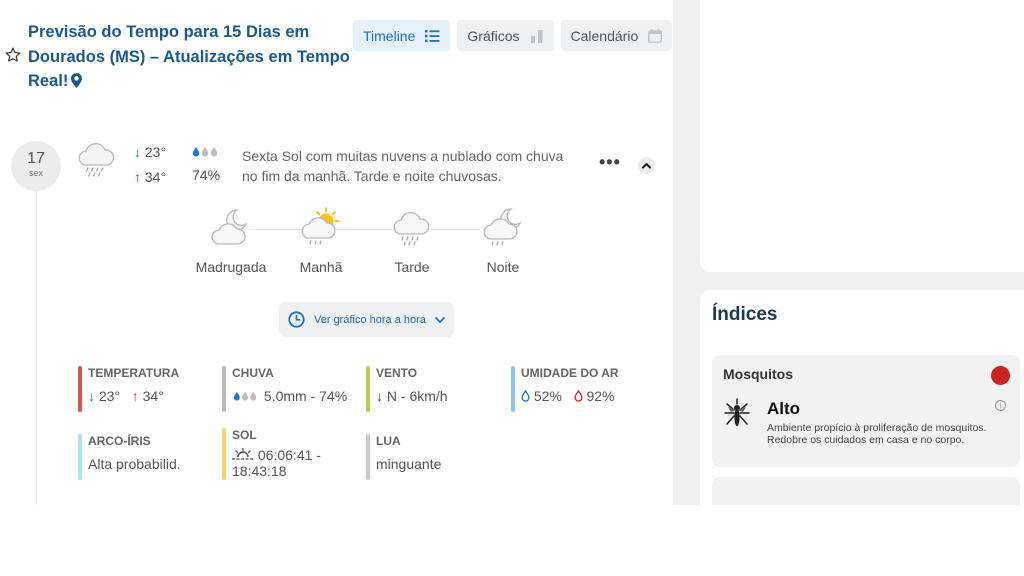 This screenshot has width=1024, height=576. I want to click on detail-value: ↓ N - 6km/h, so click(441, 396).